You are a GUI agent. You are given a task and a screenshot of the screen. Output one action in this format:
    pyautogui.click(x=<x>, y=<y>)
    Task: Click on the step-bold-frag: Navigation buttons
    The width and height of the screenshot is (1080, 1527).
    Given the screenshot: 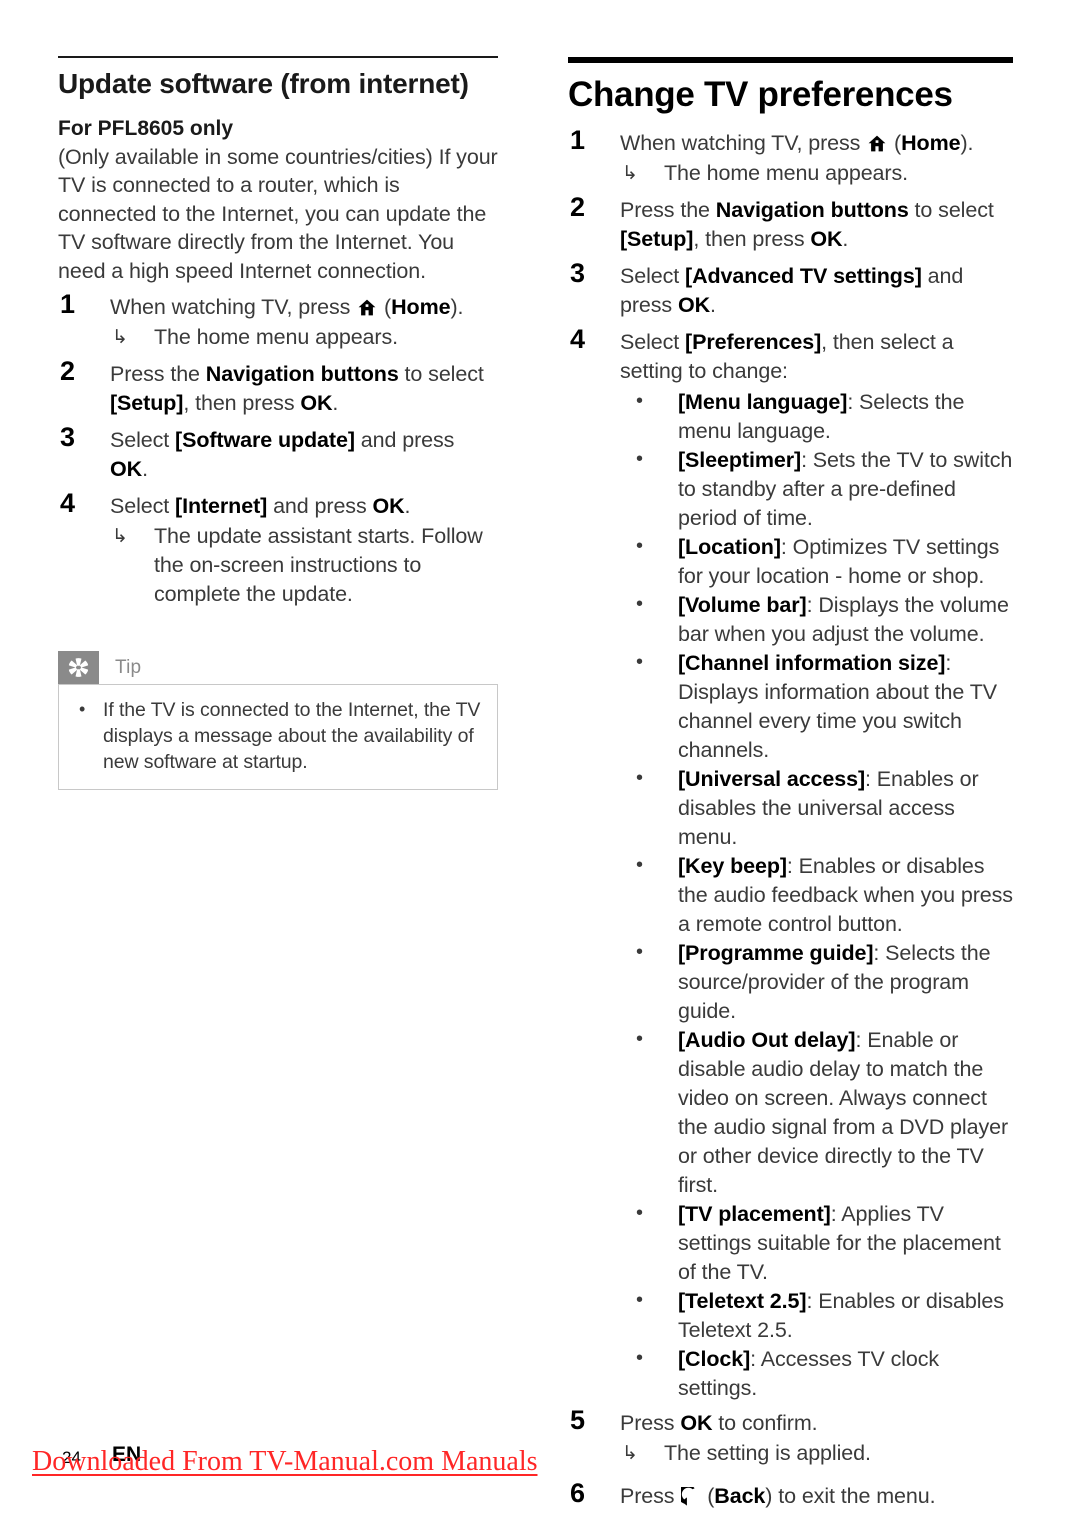 What is the action you would take?
    pyautogui.click(x=812, y=209)
    